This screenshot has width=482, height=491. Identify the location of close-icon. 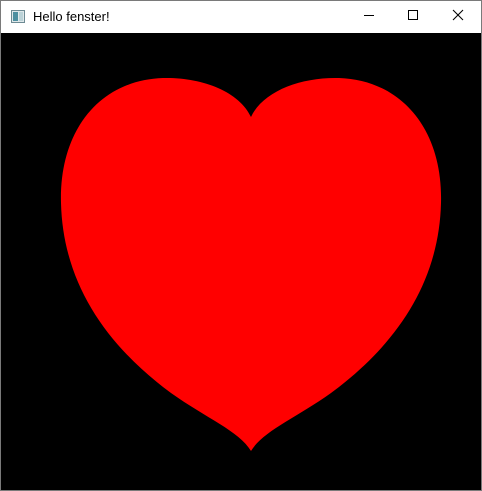
(458, 17).